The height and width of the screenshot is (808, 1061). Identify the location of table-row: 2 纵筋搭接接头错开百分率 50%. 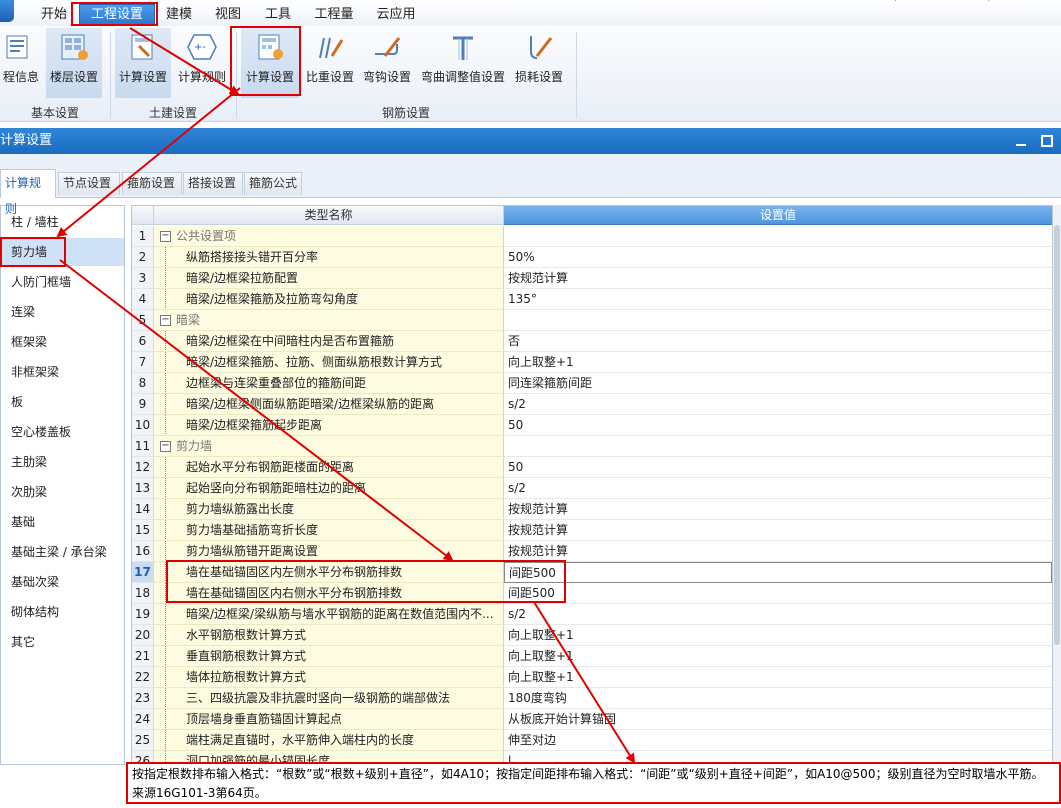
(592, 257).